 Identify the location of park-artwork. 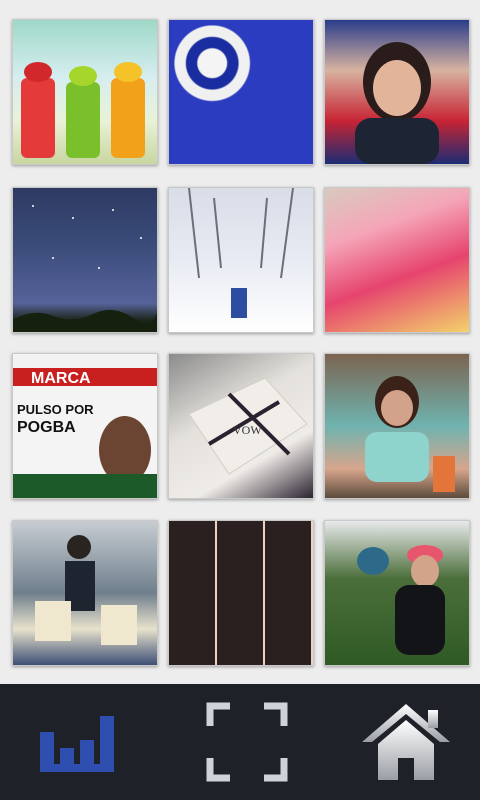
(401, 600).